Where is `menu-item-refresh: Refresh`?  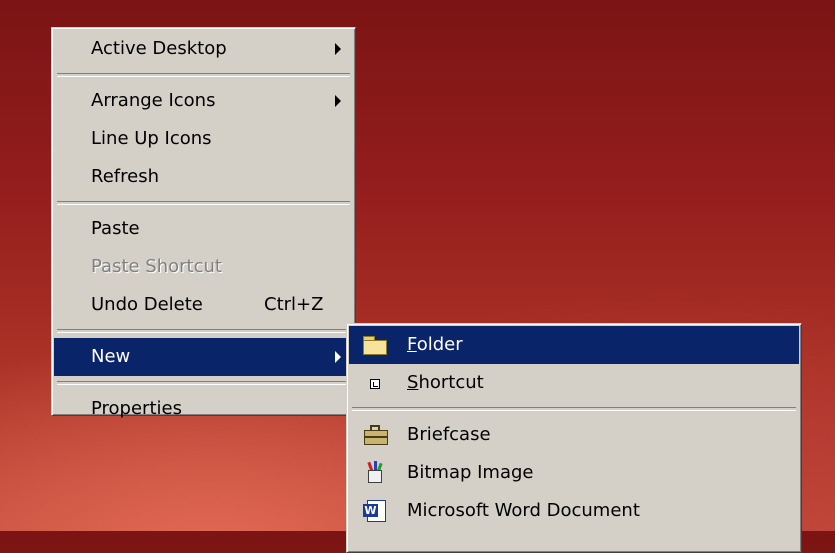 menu-item-refresh: Refresh is located at coordinates (203, 177).